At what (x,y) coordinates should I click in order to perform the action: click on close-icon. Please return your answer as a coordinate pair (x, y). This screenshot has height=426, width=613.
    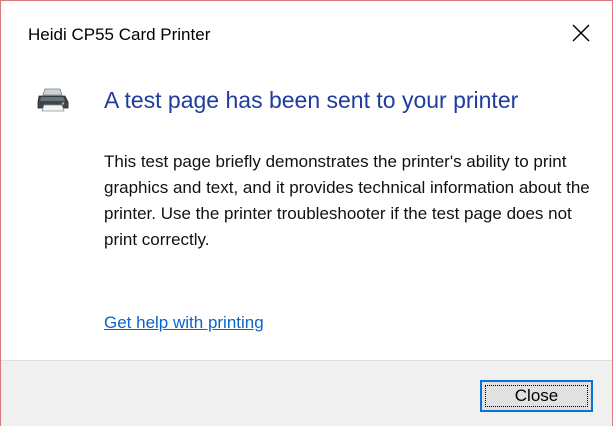
    Looking at the image, I should click on (581, 33).